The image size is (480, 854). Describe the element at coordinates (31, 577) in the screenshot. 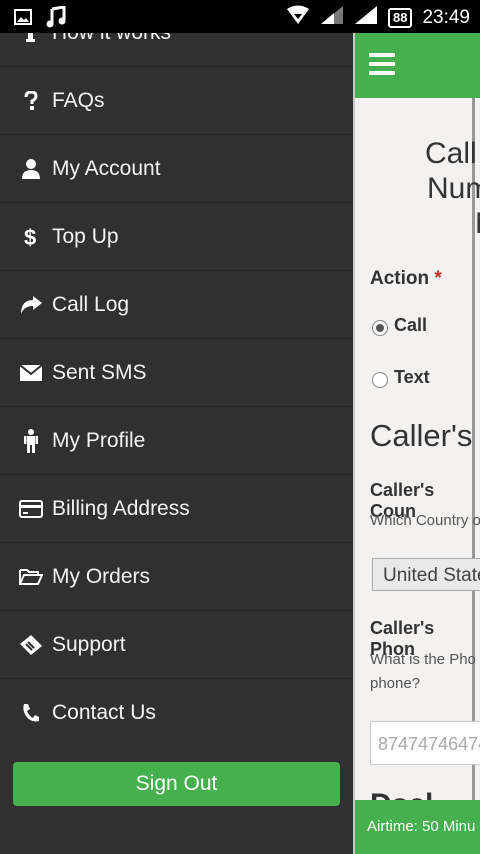

I see `folder-open-icon` at that location.